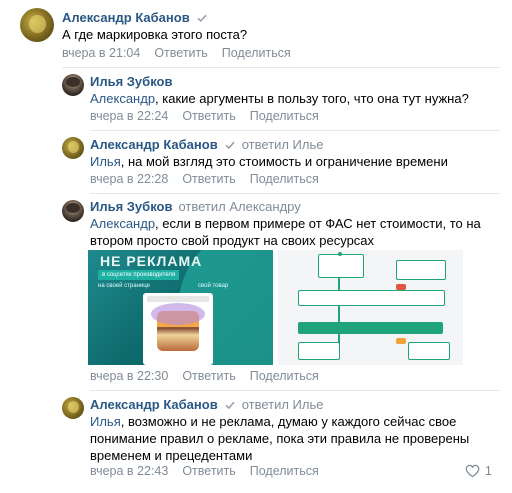  What do you see at coordinates (370, 307) in the screenshot?
I see `attachment-image` at bounding box center [370, 307].